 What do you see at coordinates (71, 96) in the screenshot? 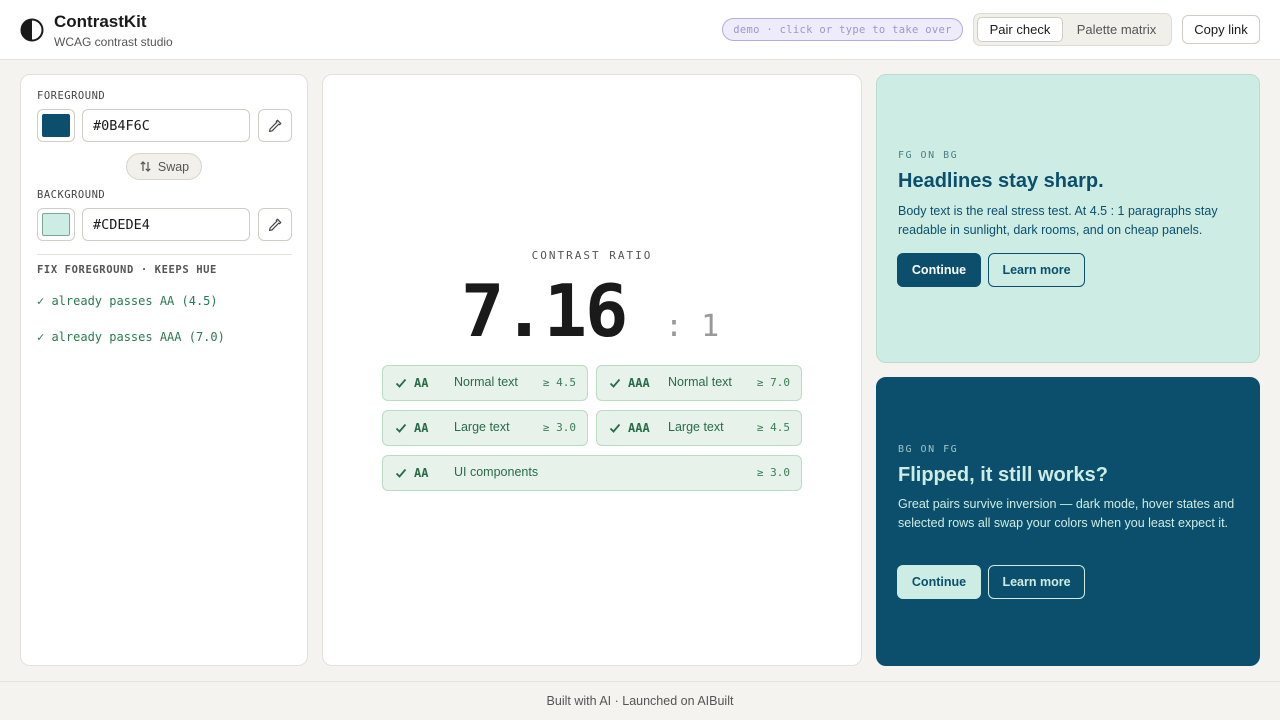
I see `foreground-label: FOREGROUND` at bounding box center [71, 96].